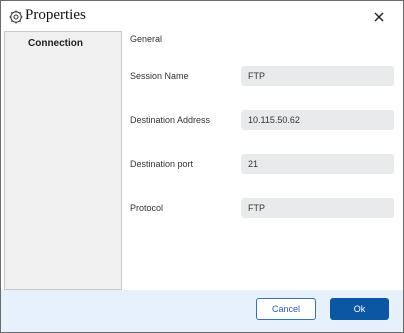 The width and height of the screenshot is (404, 333). What do you see at coordinates (147, 208) in the screenshot?
I see `protocol-label: Protocol` at bounding box center [147, 208].